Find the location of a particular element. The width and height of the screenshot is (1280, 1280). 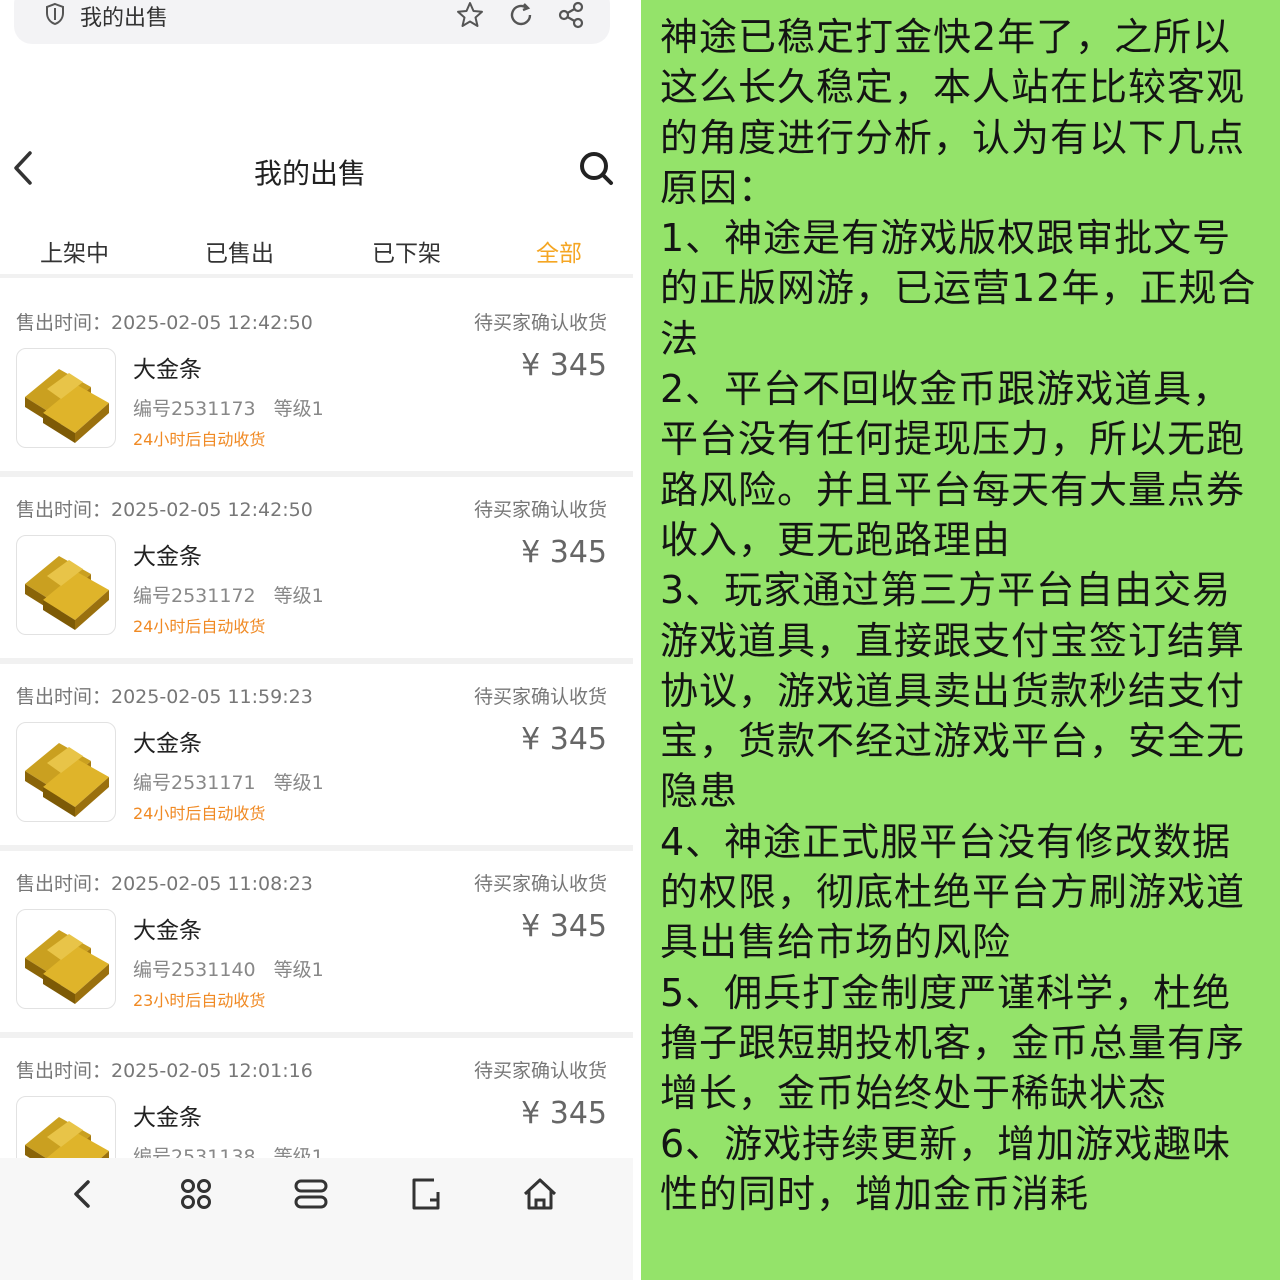

home-icon is located at coordinates (540, 1194).